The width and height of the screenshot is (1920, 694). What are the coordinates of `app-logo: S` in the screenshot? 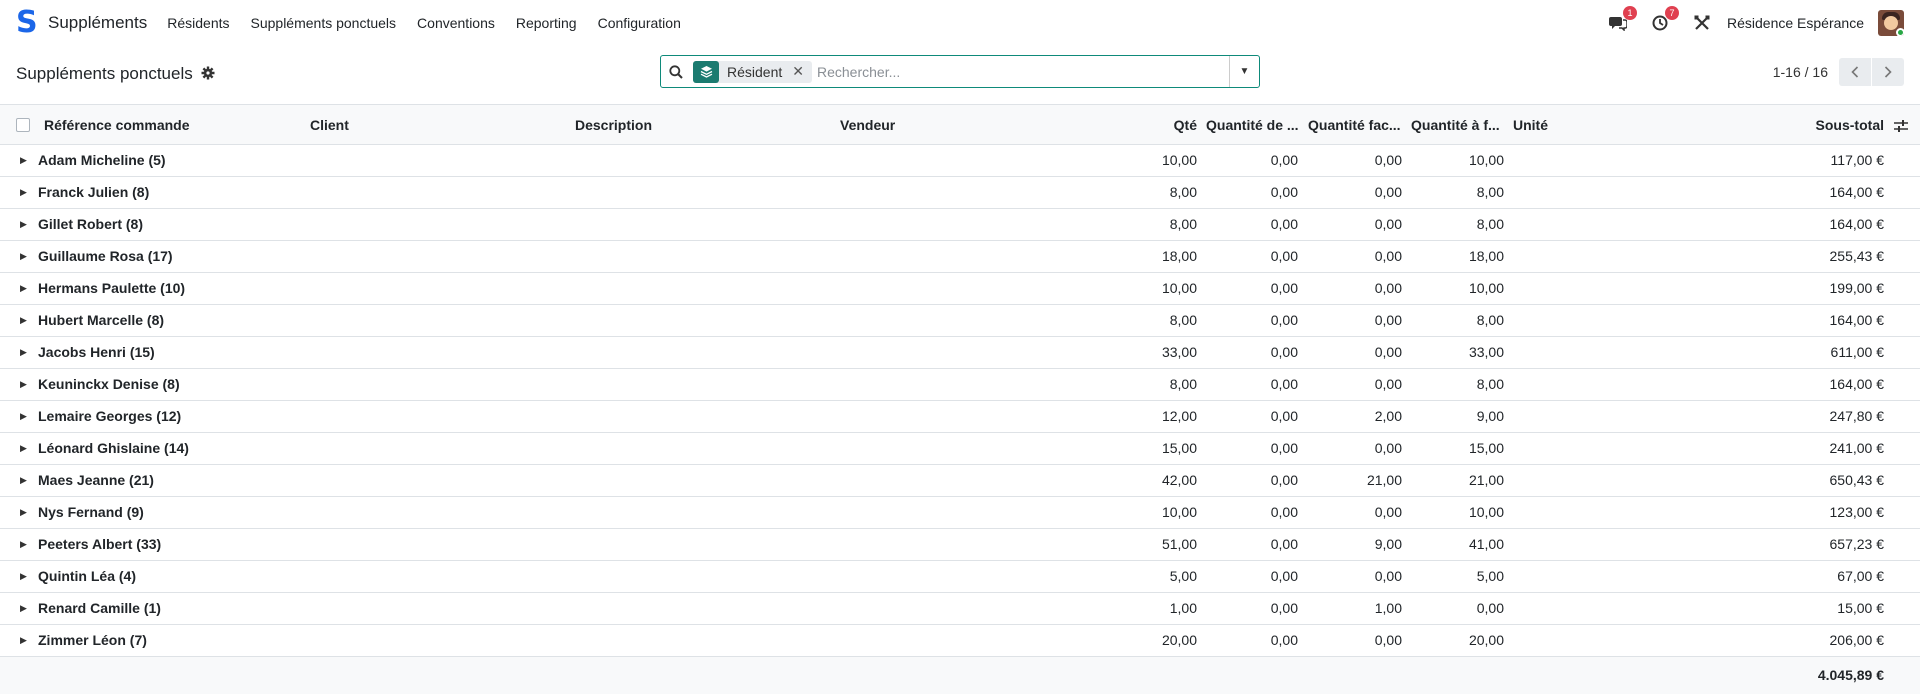 It's located at (27, 23).